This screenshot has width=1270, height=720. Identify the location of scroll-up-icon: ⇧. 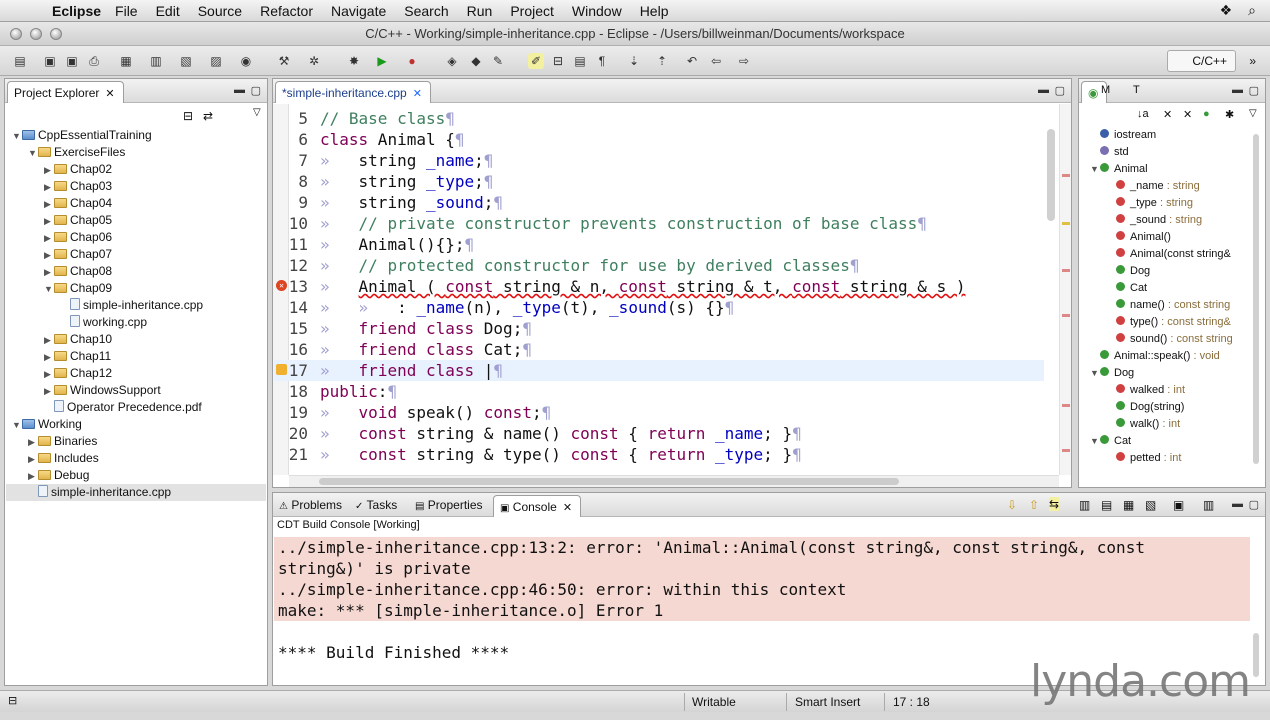
(1034, 505).